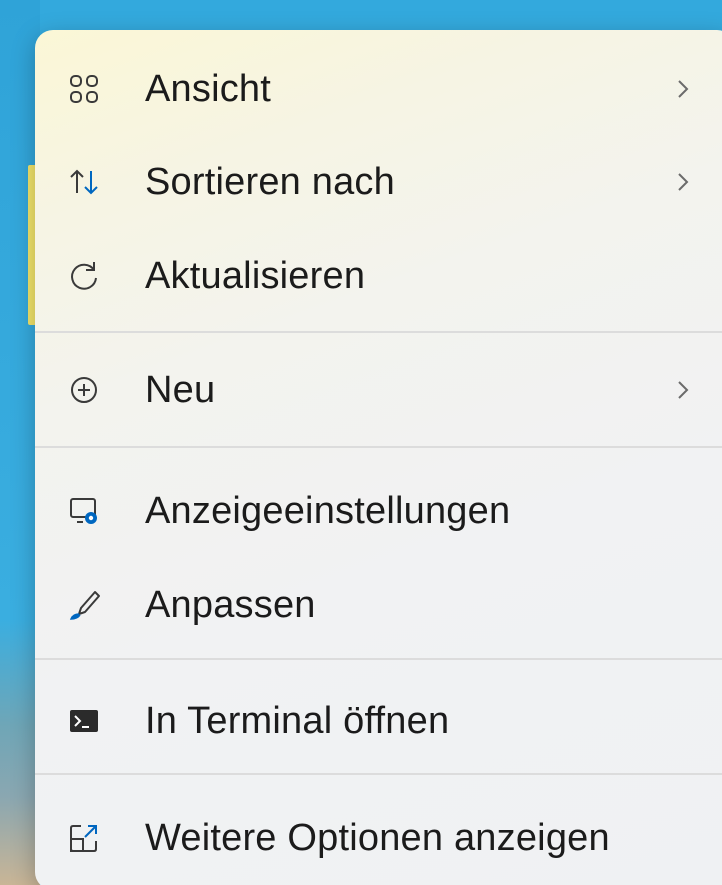  What do you see at coordinates (84, 390) in the screenshot?
I see `plus-circle-icon` at bounding box center [84, 390].